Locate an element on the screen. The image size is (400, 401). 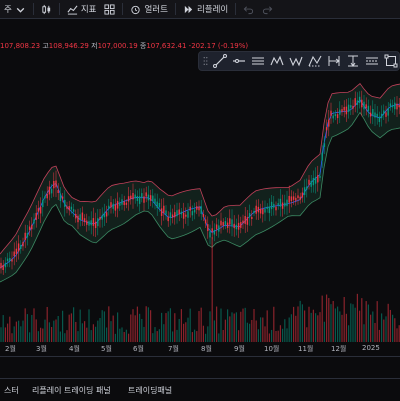
indicators-button: 지표 is located at coordinates (82, 9).